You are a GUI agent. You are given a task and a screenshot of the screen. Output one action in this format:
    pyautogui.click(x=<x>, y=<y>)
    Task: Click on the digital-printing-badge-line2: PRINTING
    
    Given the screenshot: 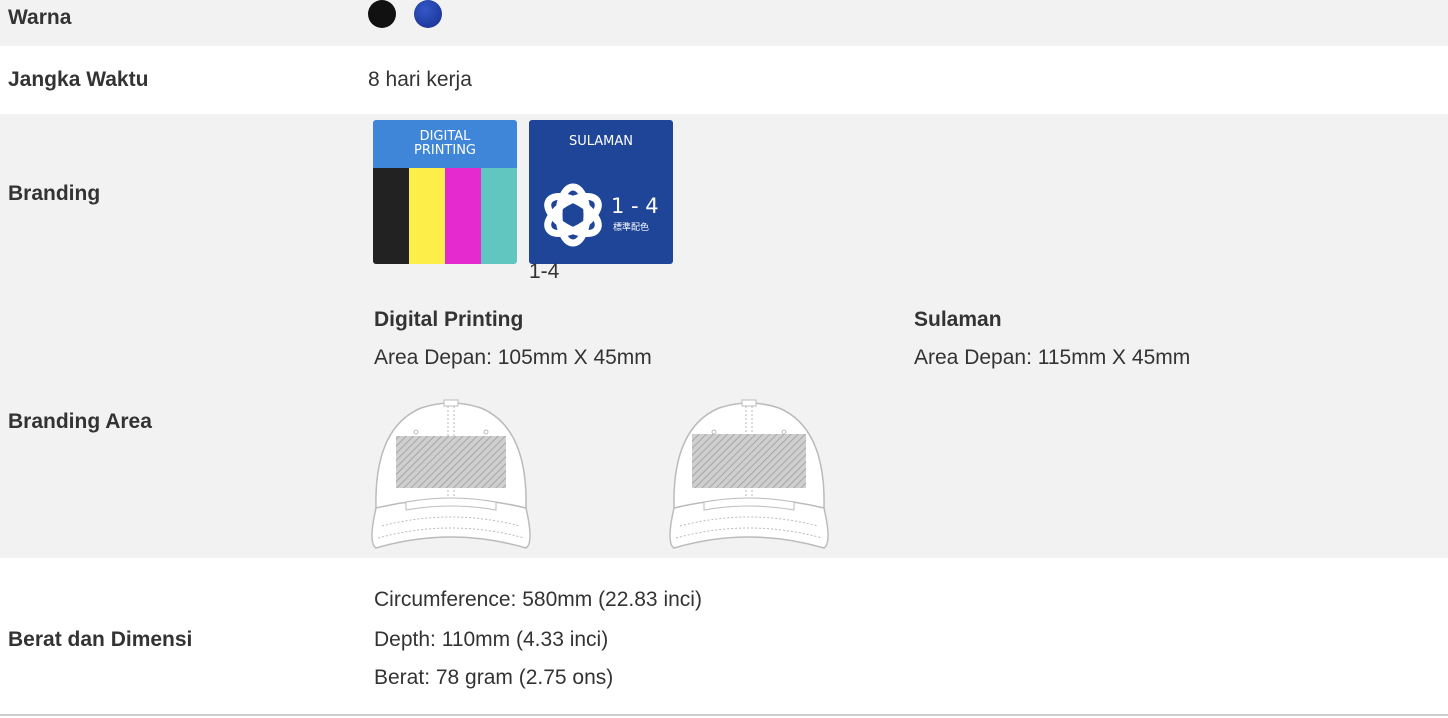 What is the action you would take?
    pyautogui.click(x=444, y=150)
    